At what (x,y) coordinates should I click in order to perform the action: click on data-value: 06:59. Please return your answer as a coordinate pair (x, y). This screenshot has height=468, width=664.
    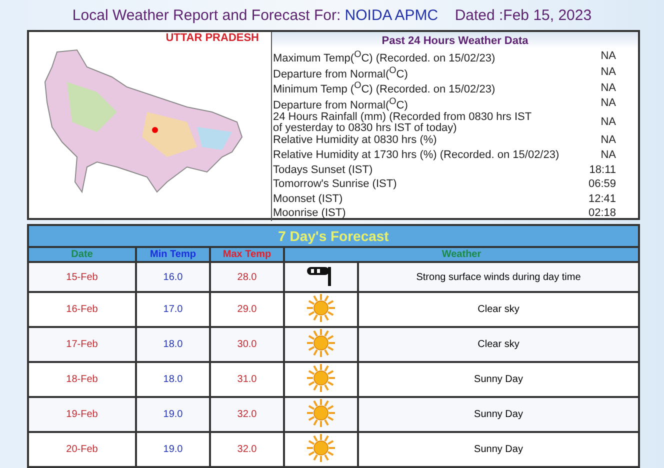
    Looking at the image, I should click on (602, 184).